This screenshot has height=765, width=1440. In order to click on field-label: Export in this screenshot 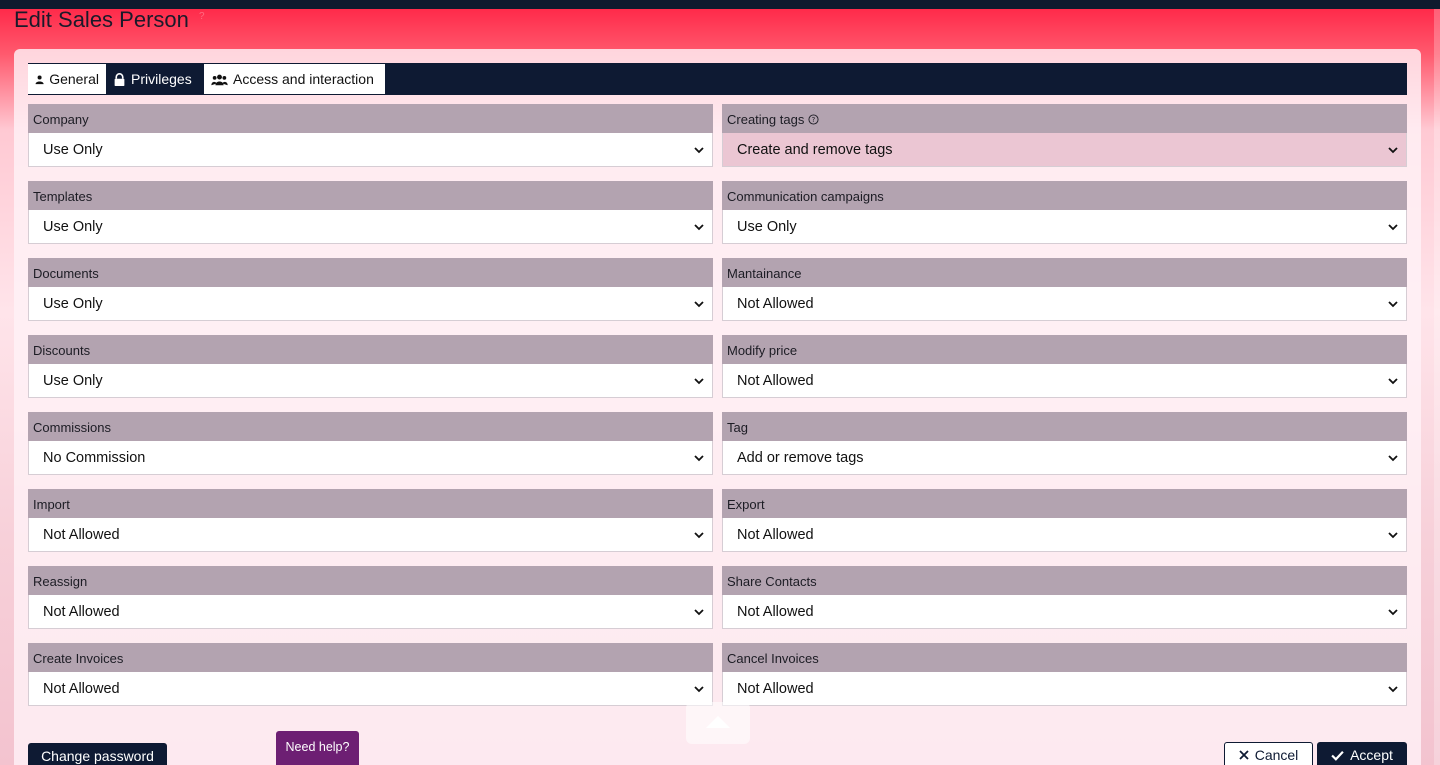, I will do `click(1064, 503)`.